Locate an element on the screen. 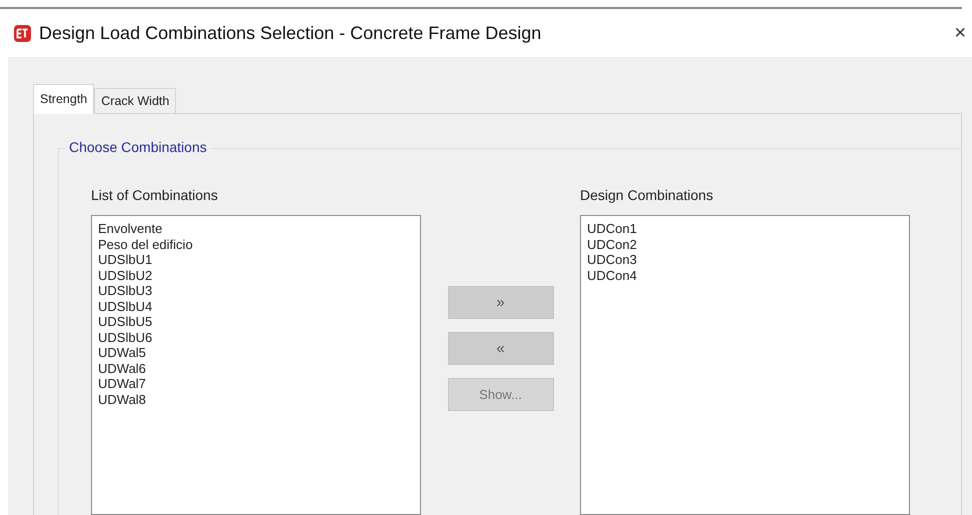 The width and height of the screenshot is (972, 515). list-item: UDSlbU2 is located at coordinates (125, 275).